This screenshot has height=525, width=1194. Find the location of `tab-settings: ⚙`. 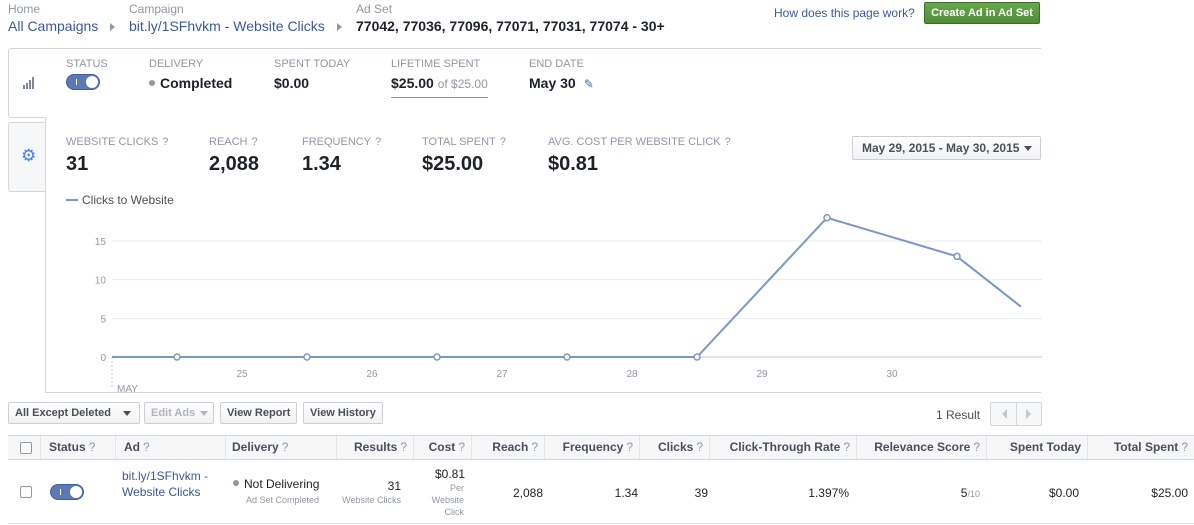

tab-settings: ⚙ is located at coordinates (27, 157).